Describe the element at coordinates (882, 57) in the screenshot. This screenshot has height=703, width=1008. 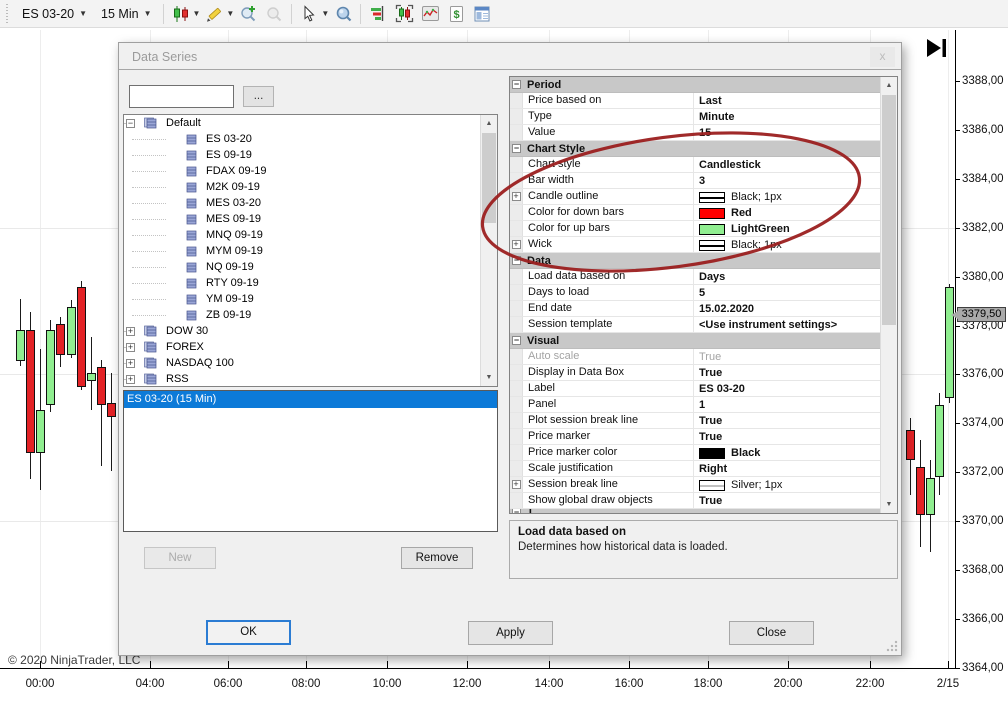
I see `dialog-close-button: x` at that location.